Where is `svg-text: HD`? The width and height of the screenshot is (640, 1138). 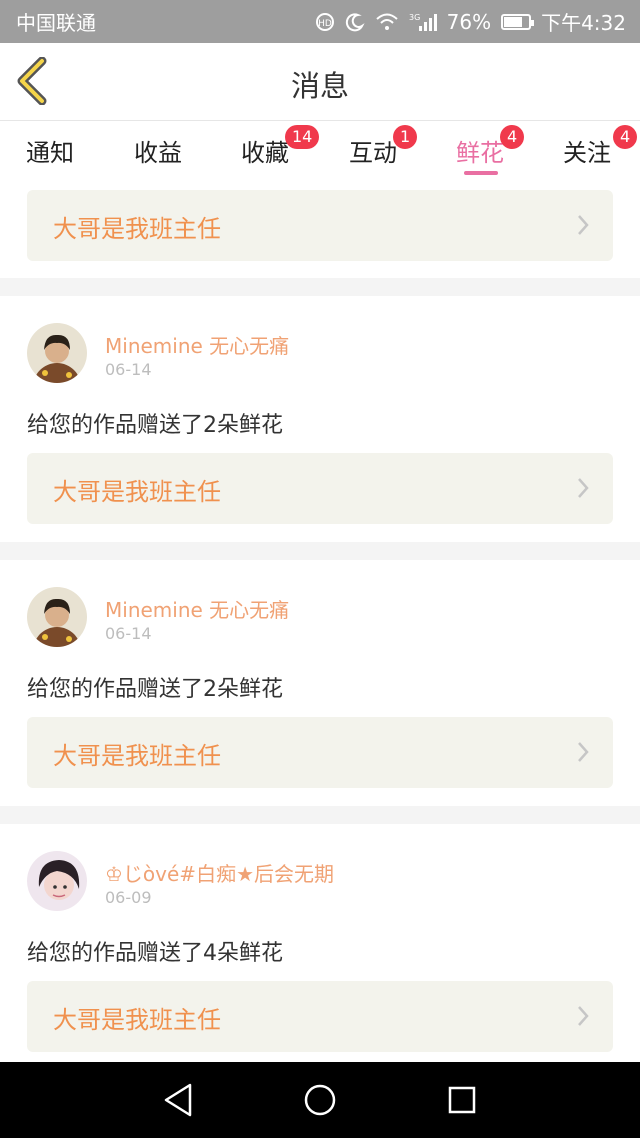 svg-text: HD is located at coordinates (325, 24).